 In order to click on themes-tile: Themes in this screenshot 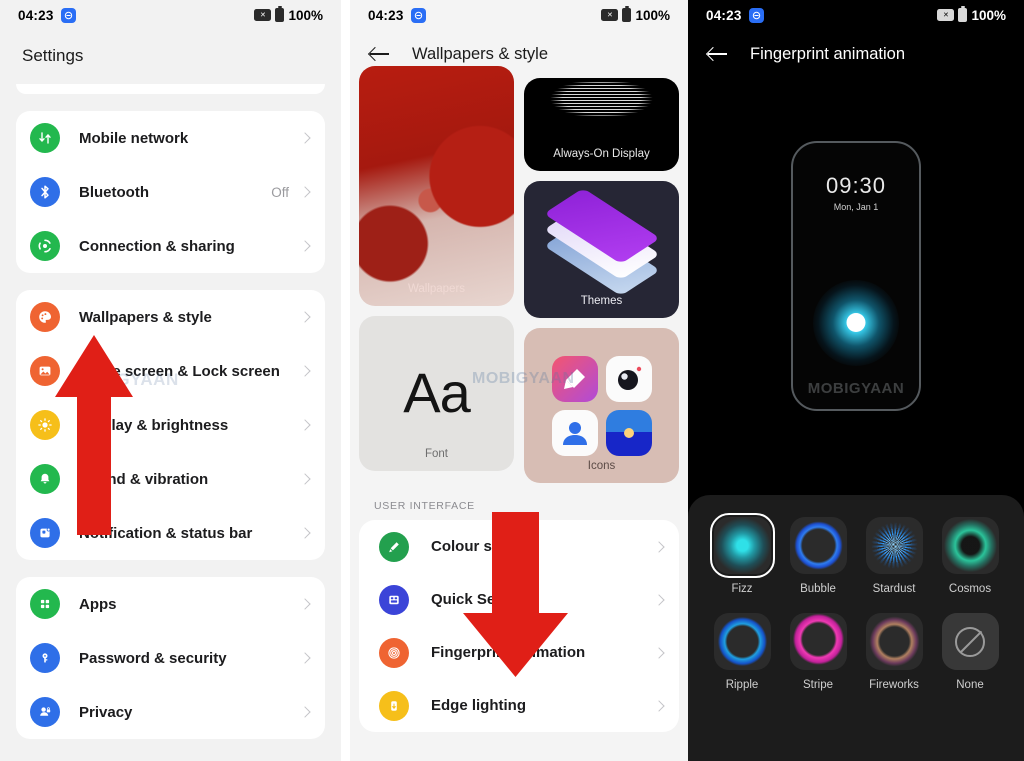, I will do `click(601, 249)`.